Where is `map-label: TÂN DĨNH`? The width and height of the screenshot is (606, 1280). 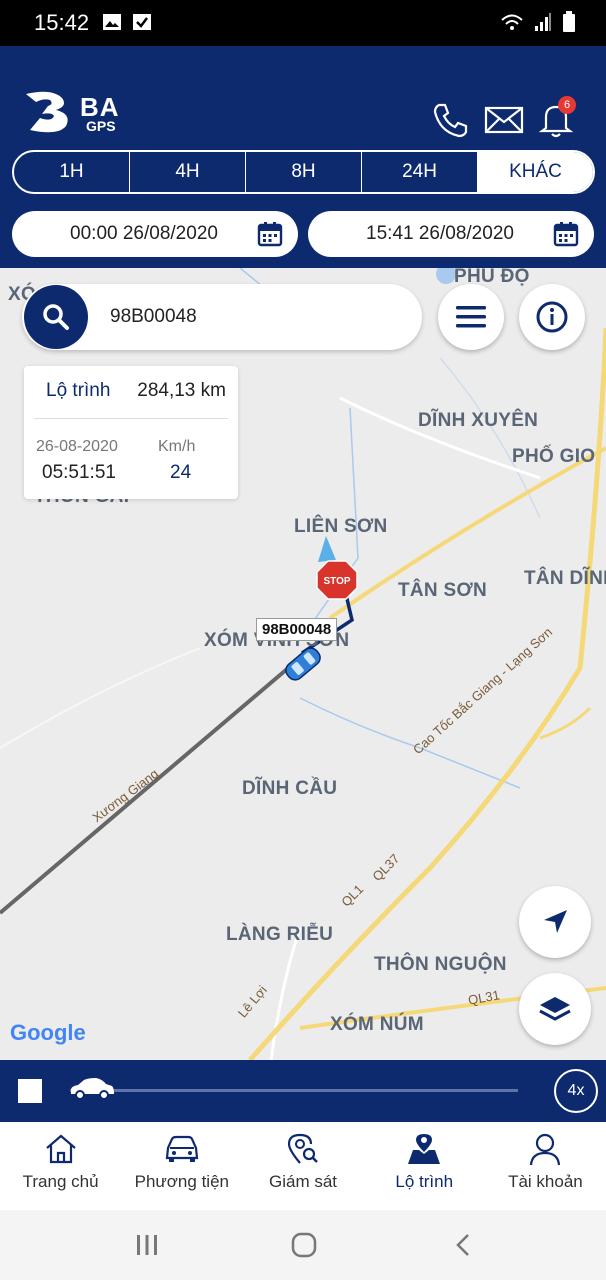 map-label: TÂN DĨNH is located at coordinates (565, 578).